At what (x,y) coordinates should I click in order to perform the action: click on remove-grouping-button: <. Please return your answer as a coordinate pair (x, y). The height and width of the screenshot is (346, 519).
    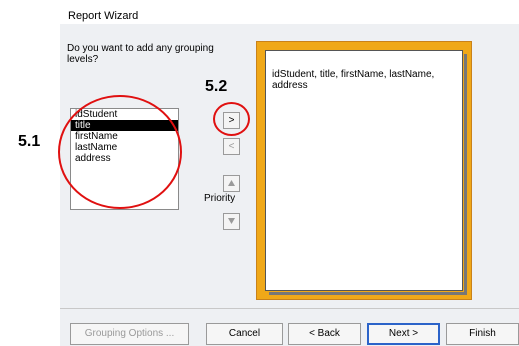
    Looking at the image, I should click on (231, 146).